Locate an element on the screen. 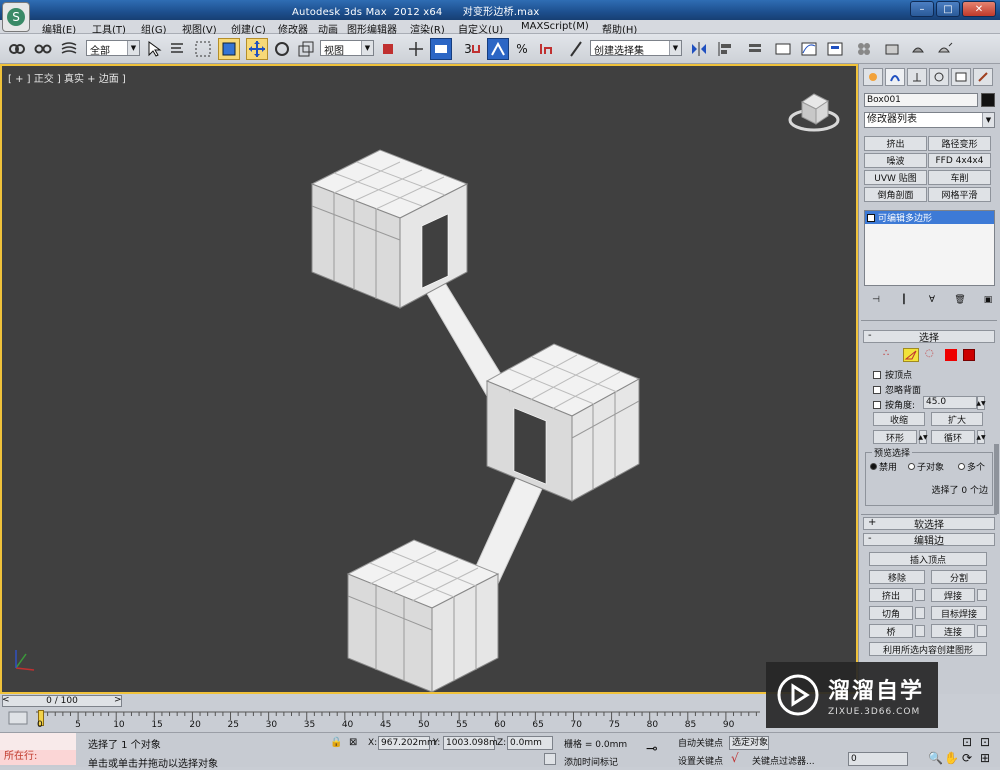 The width and height of the screenshot is (1000, 770). expand-icon is located at coordinates (871, 217).